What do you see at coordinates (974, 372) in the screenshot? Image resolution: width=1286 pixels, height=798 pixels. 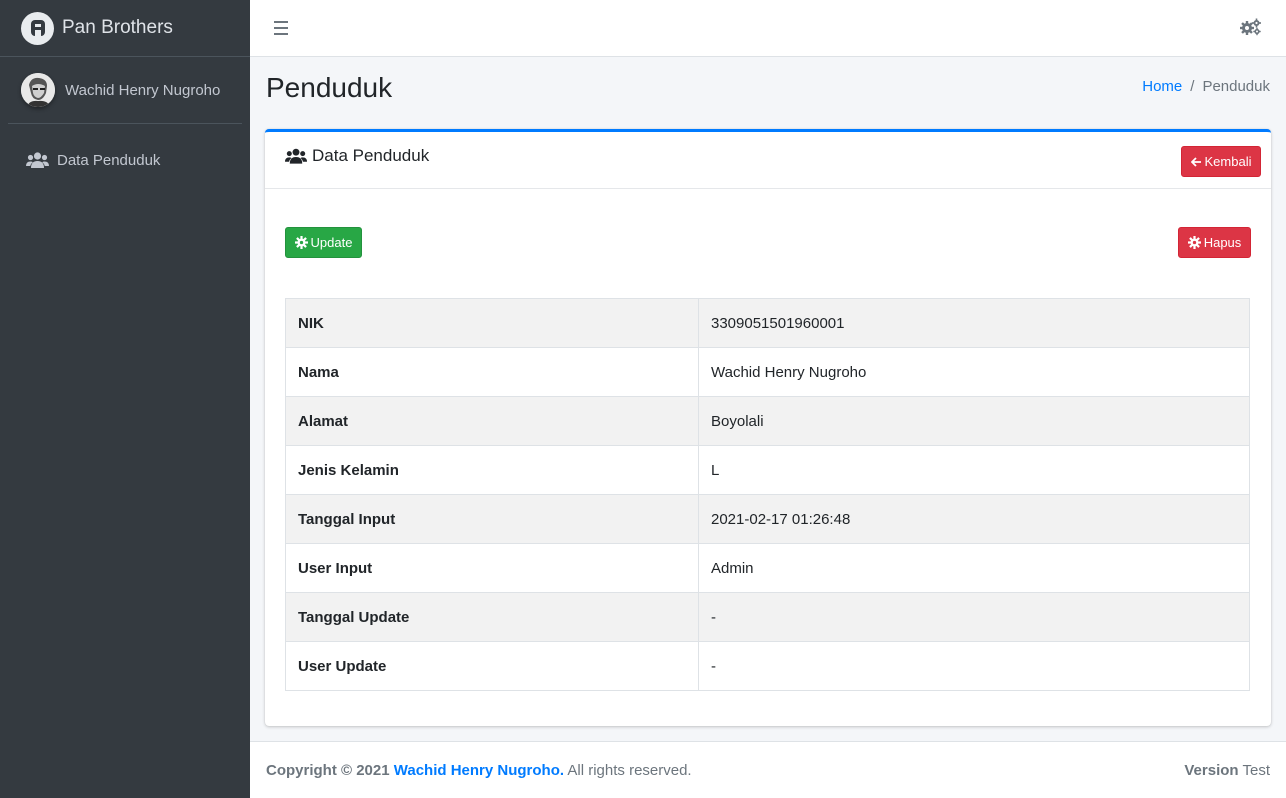 I see `row-value: Wachid Henry Nugroho` at bounding box center [974, 372].